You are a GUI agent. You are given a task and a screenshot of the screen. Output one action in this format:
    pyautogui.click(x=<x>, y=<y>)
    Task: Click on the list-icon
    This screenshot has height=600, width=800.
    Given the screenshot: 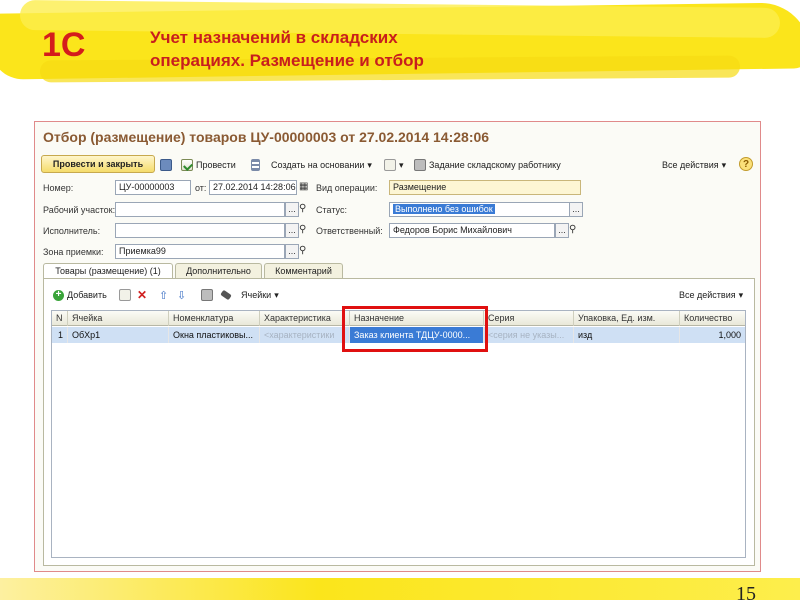 What is the action you would take?
    pyautogui.click(x=255, y=165)
    